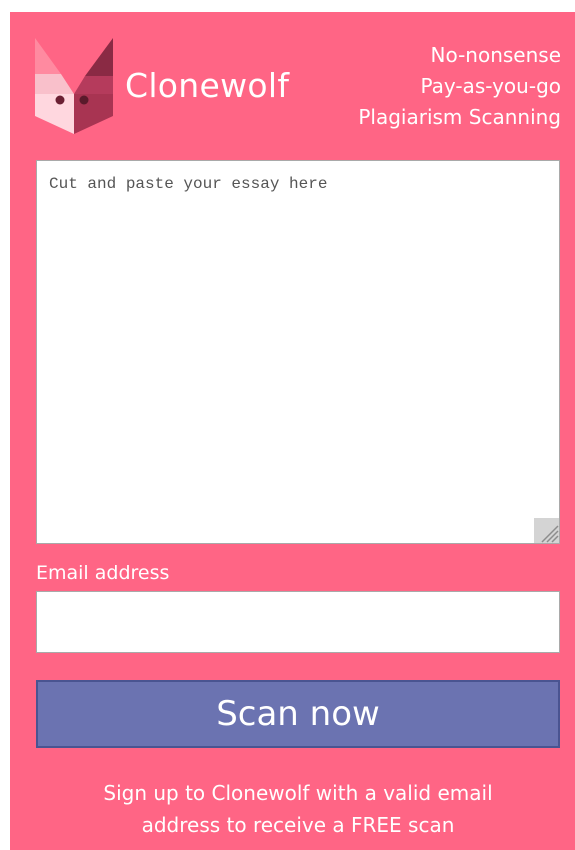 This screenshot has height=850, width=575. What do you see at coordinates (298, 825) in the screenshot?
I see `signup-note-line: address to receive a FREE scan` at bounding box center [298, 825].